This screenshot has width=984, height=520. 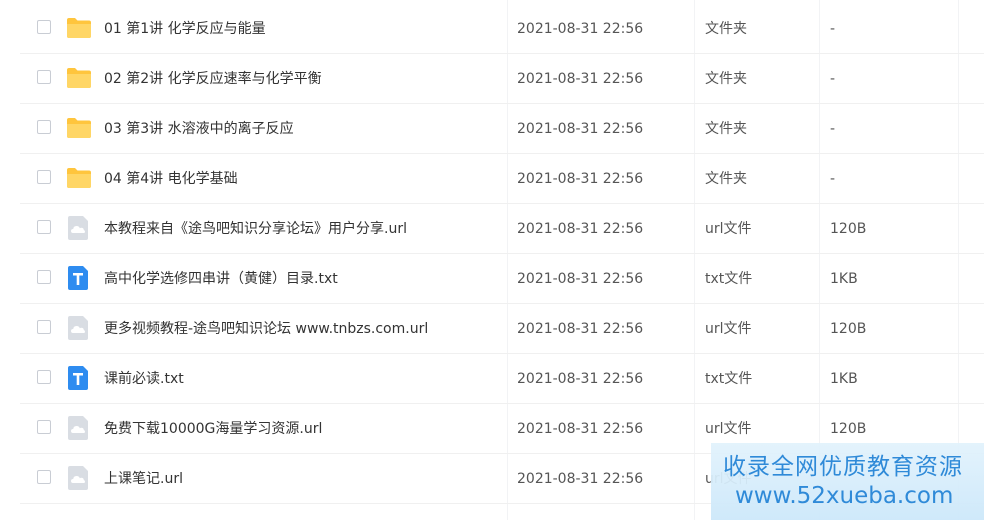 I want to click on file-row: 课前必读.txt 2021-08-31 22:56 txt文件 1KB, so click(x=502, y=379).